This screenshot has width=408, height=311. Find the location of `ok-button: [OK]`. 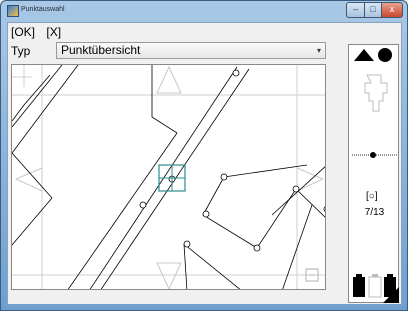

ok-button: [OK] is located at coordinates (23, 32).